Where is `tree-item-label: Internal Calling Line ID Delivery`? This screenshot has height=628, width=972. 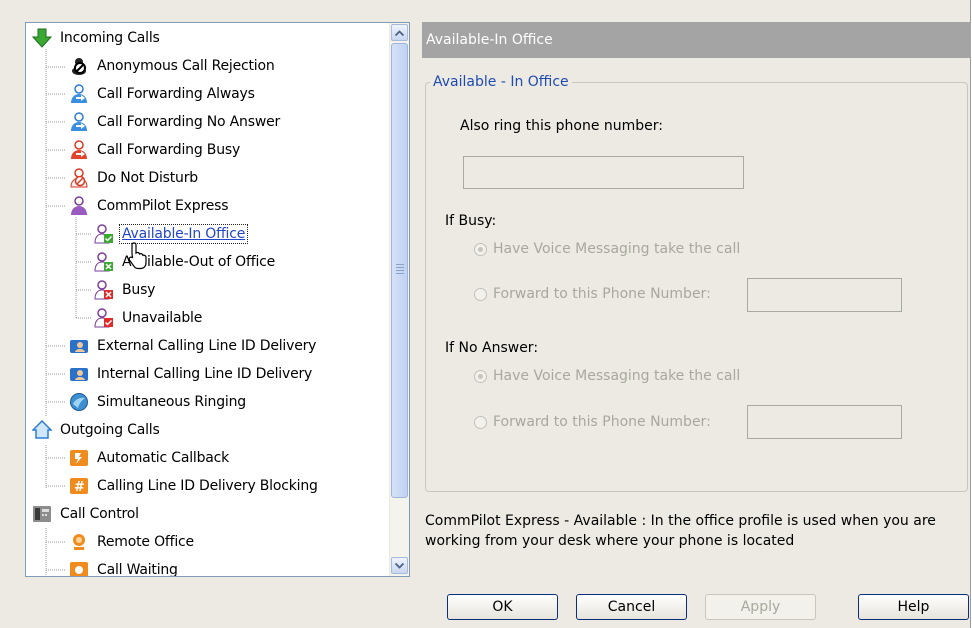 tree-item-label: Internal Calling Line ID Delivery is located at coordinates (205, 374).